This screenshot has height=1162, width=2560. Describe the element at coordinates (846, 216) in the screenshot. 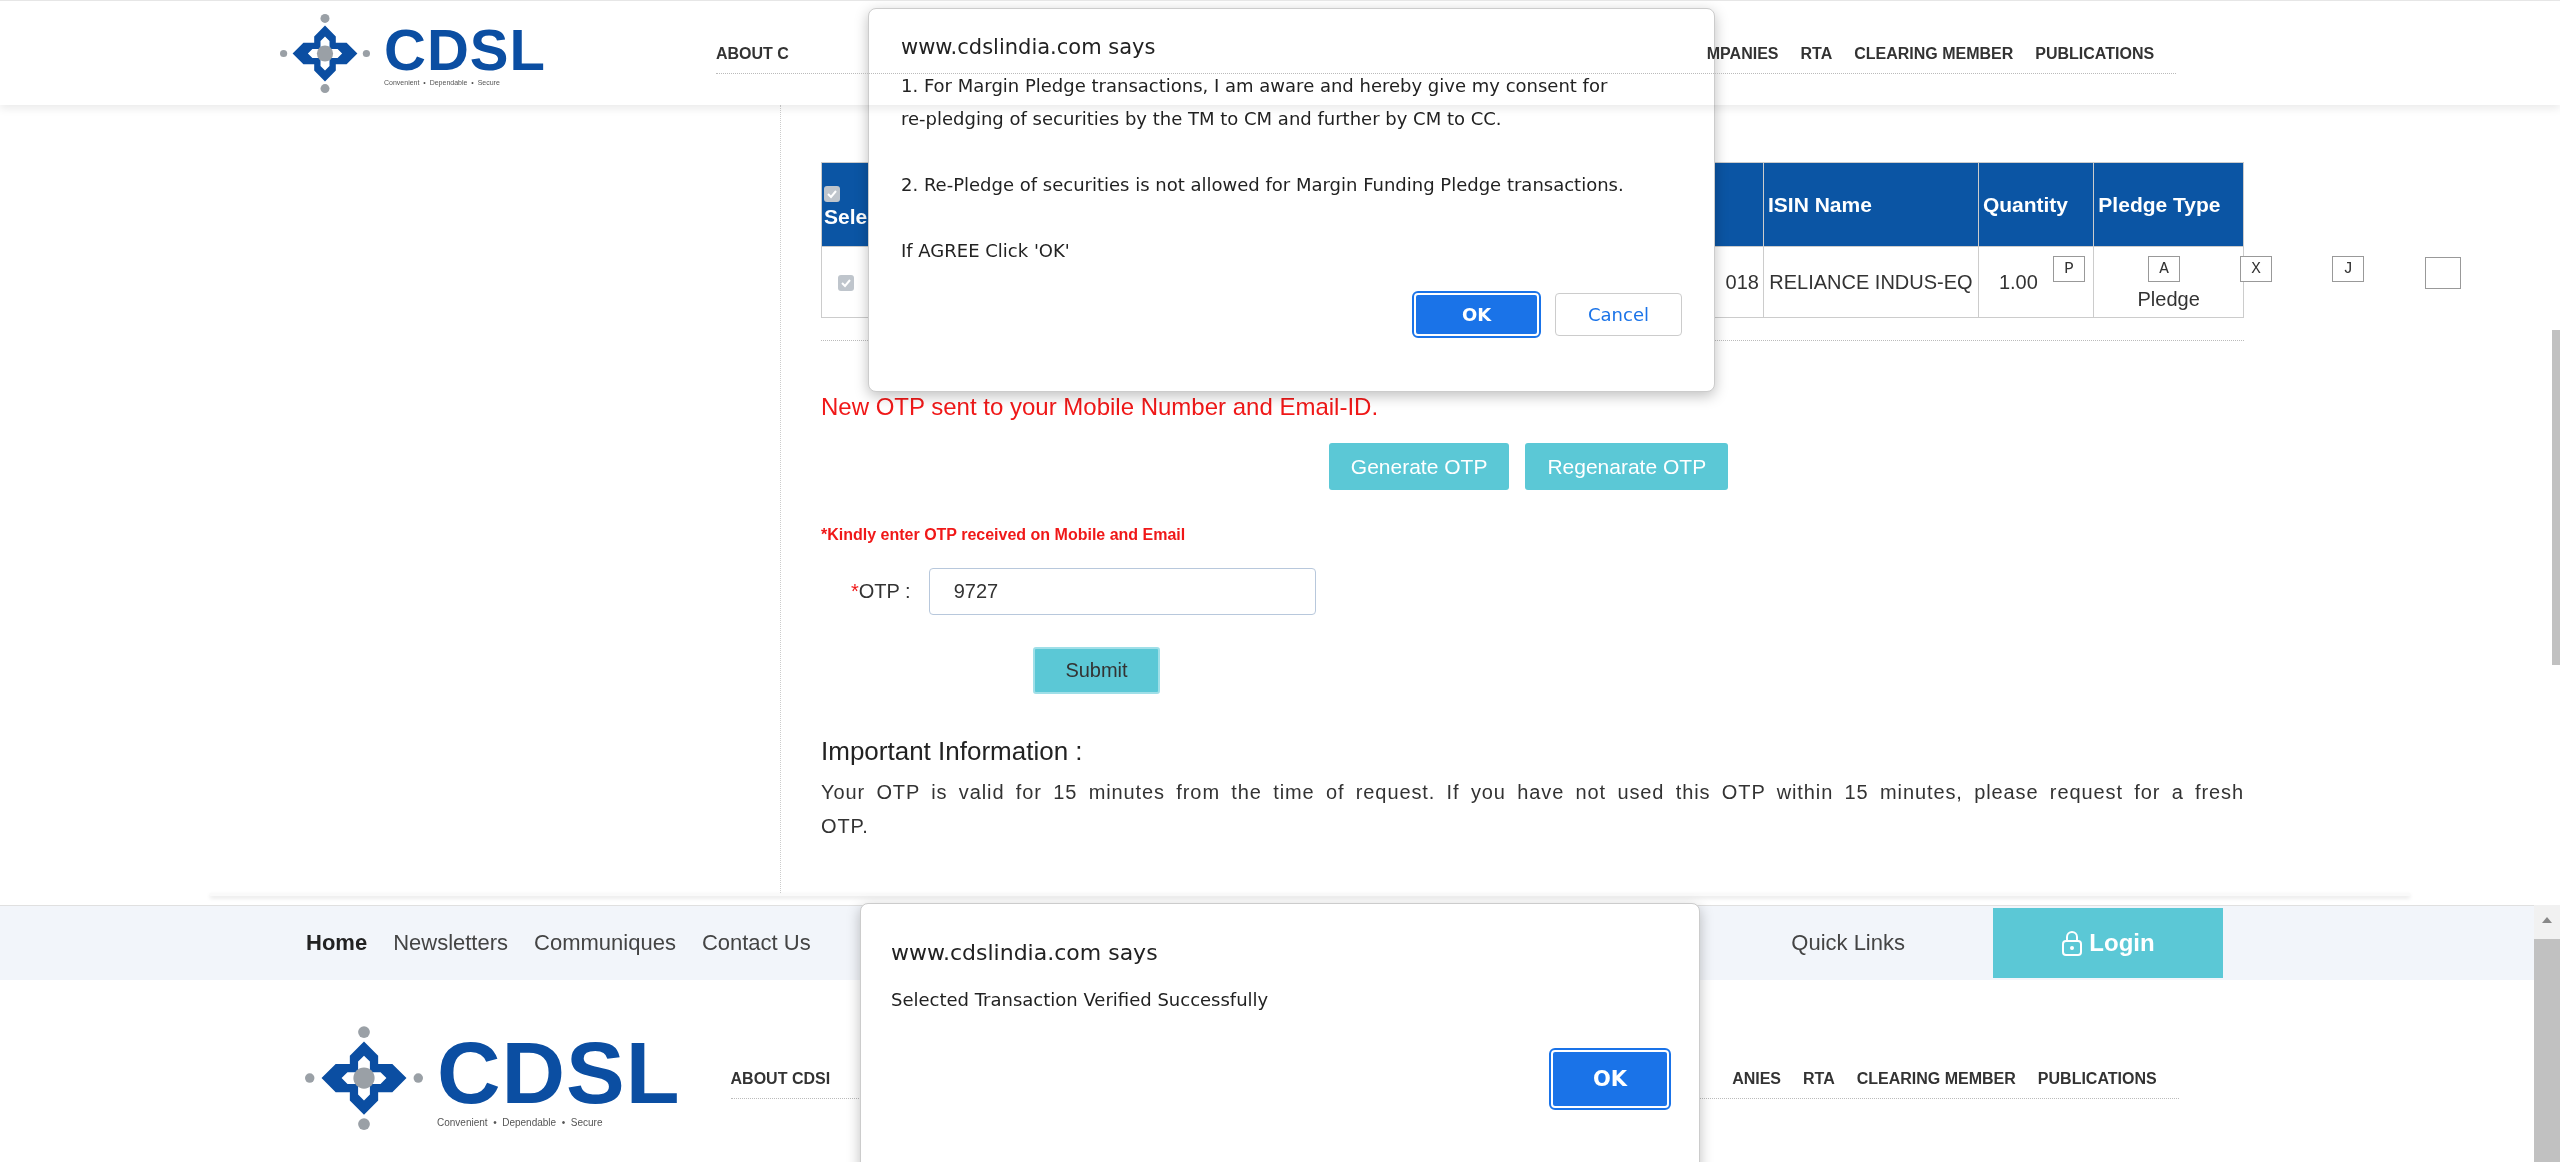

I see `column-header: Sele` at that location.